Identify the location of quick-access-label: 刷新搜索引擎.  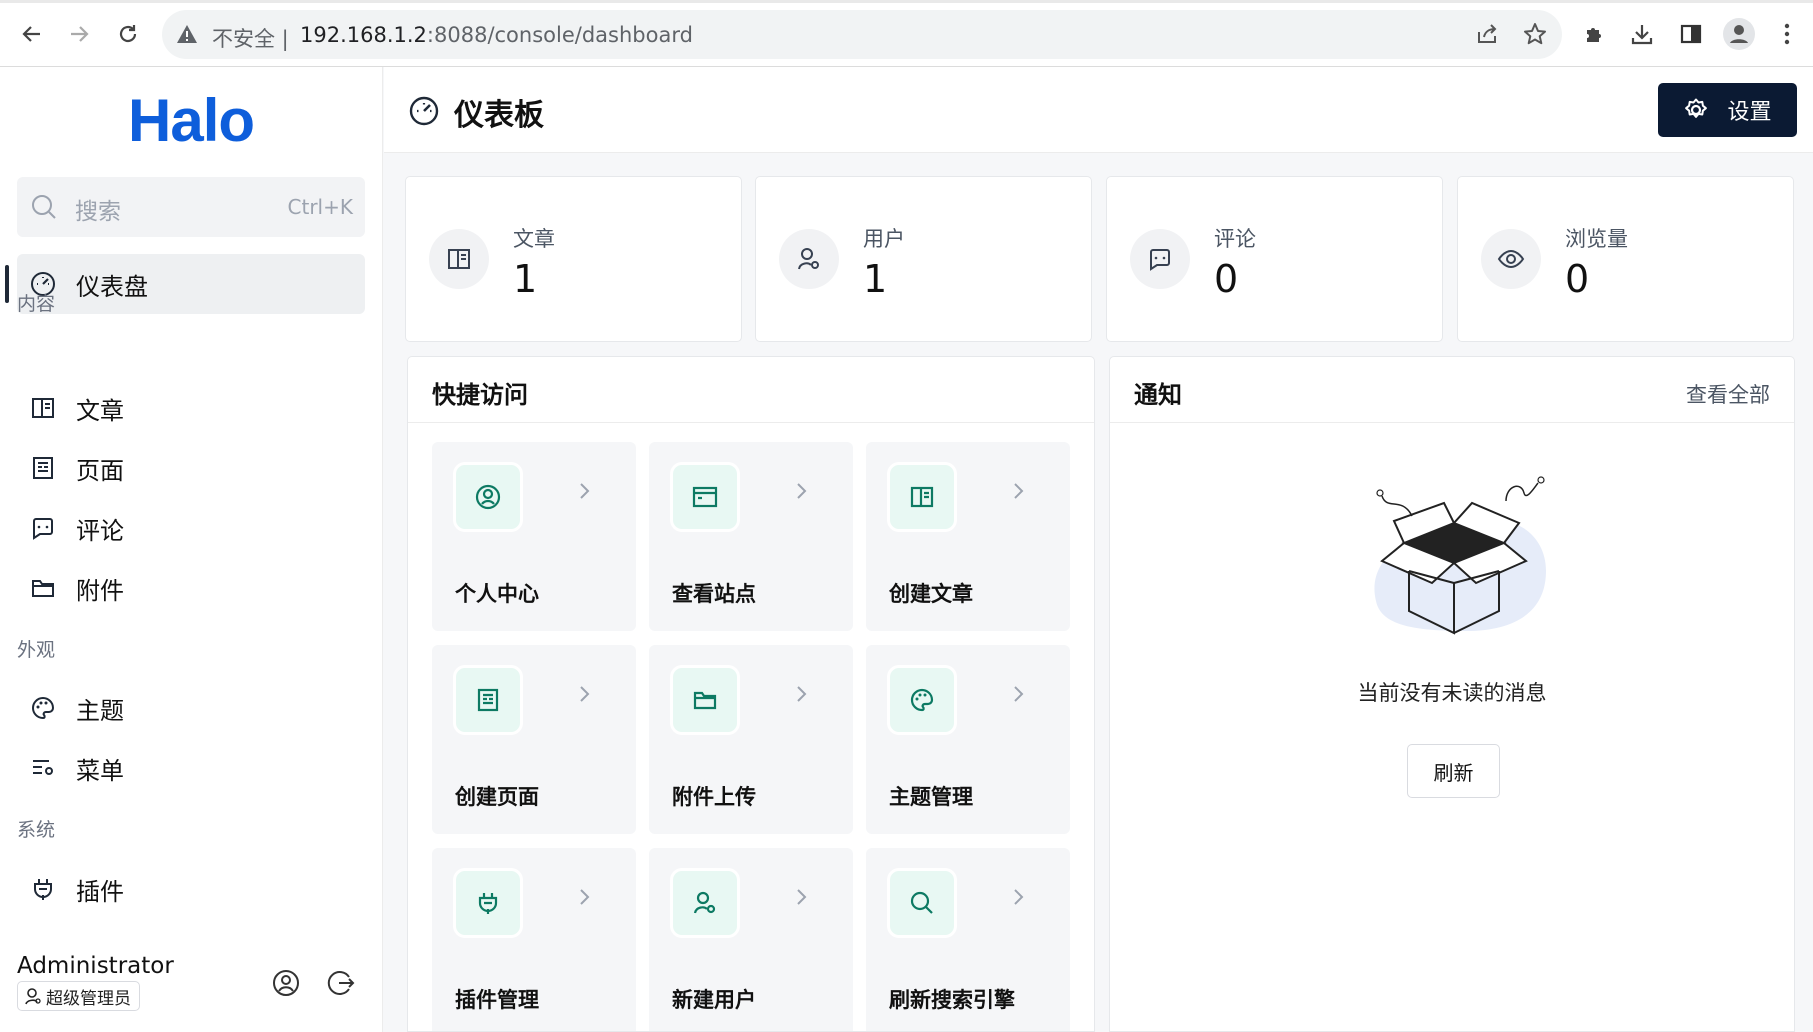
(952, 1000).